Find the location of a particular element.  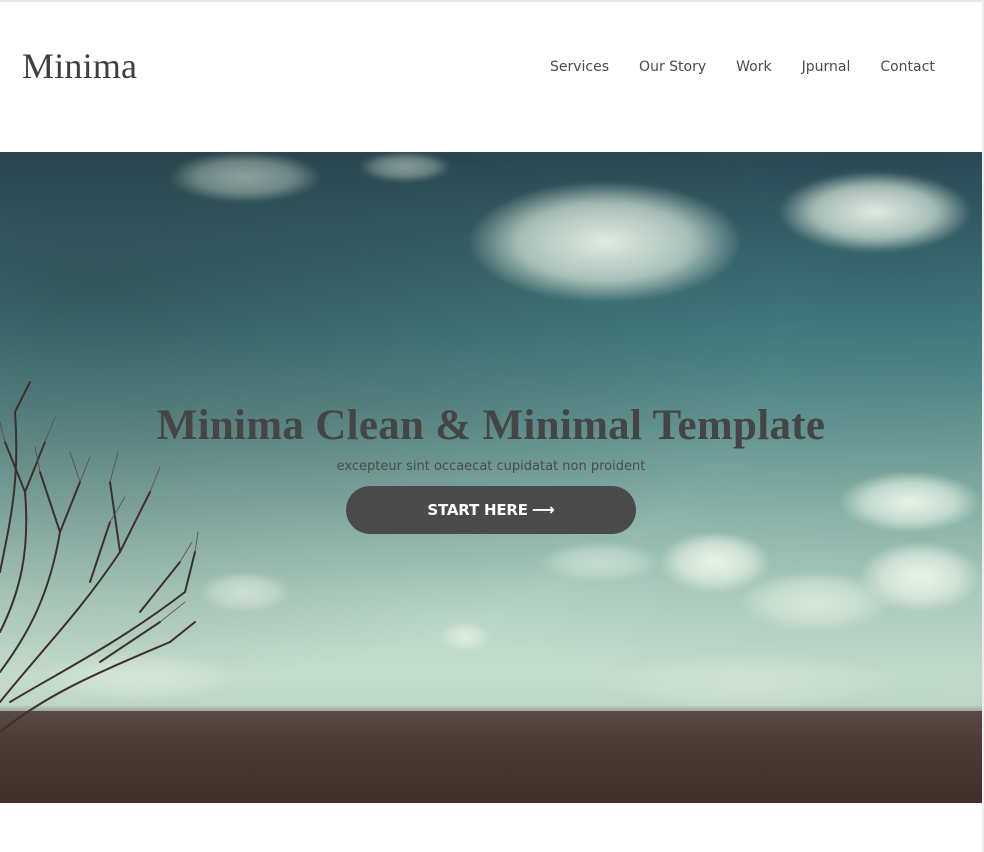

site-logo: Minima is located at coordinates (79, 66).